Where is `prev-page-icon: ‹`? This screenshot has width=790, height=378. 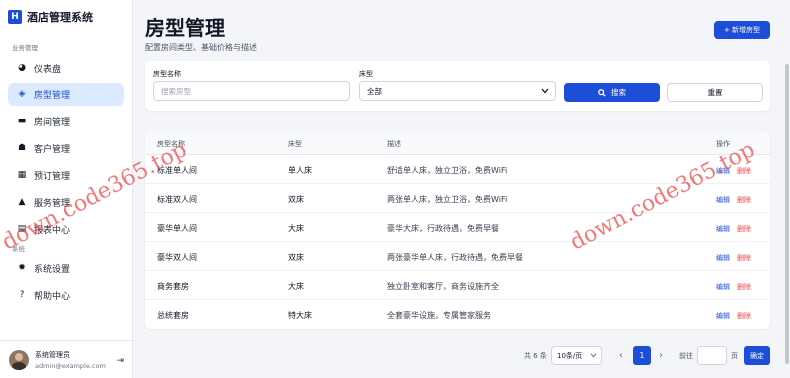
prev-page-icon: ‹ is located at coordinates (621, 355).